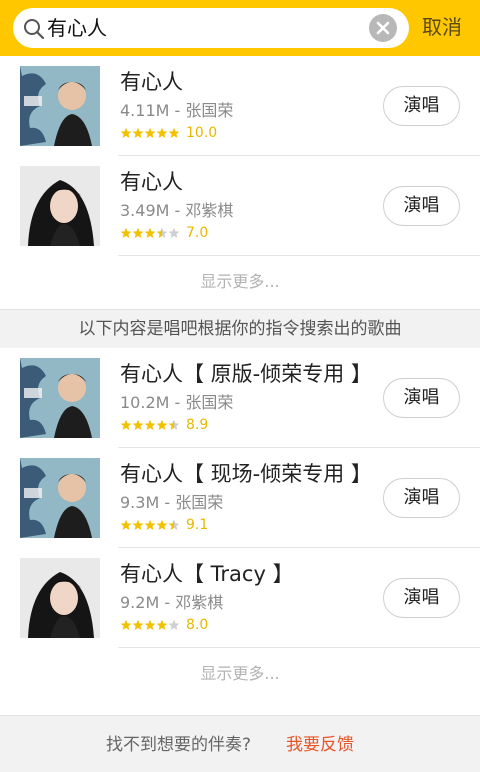 Image resolution: width=480 pixels, height=772 pixels. I want to click on search-icon, so click(34, 29).